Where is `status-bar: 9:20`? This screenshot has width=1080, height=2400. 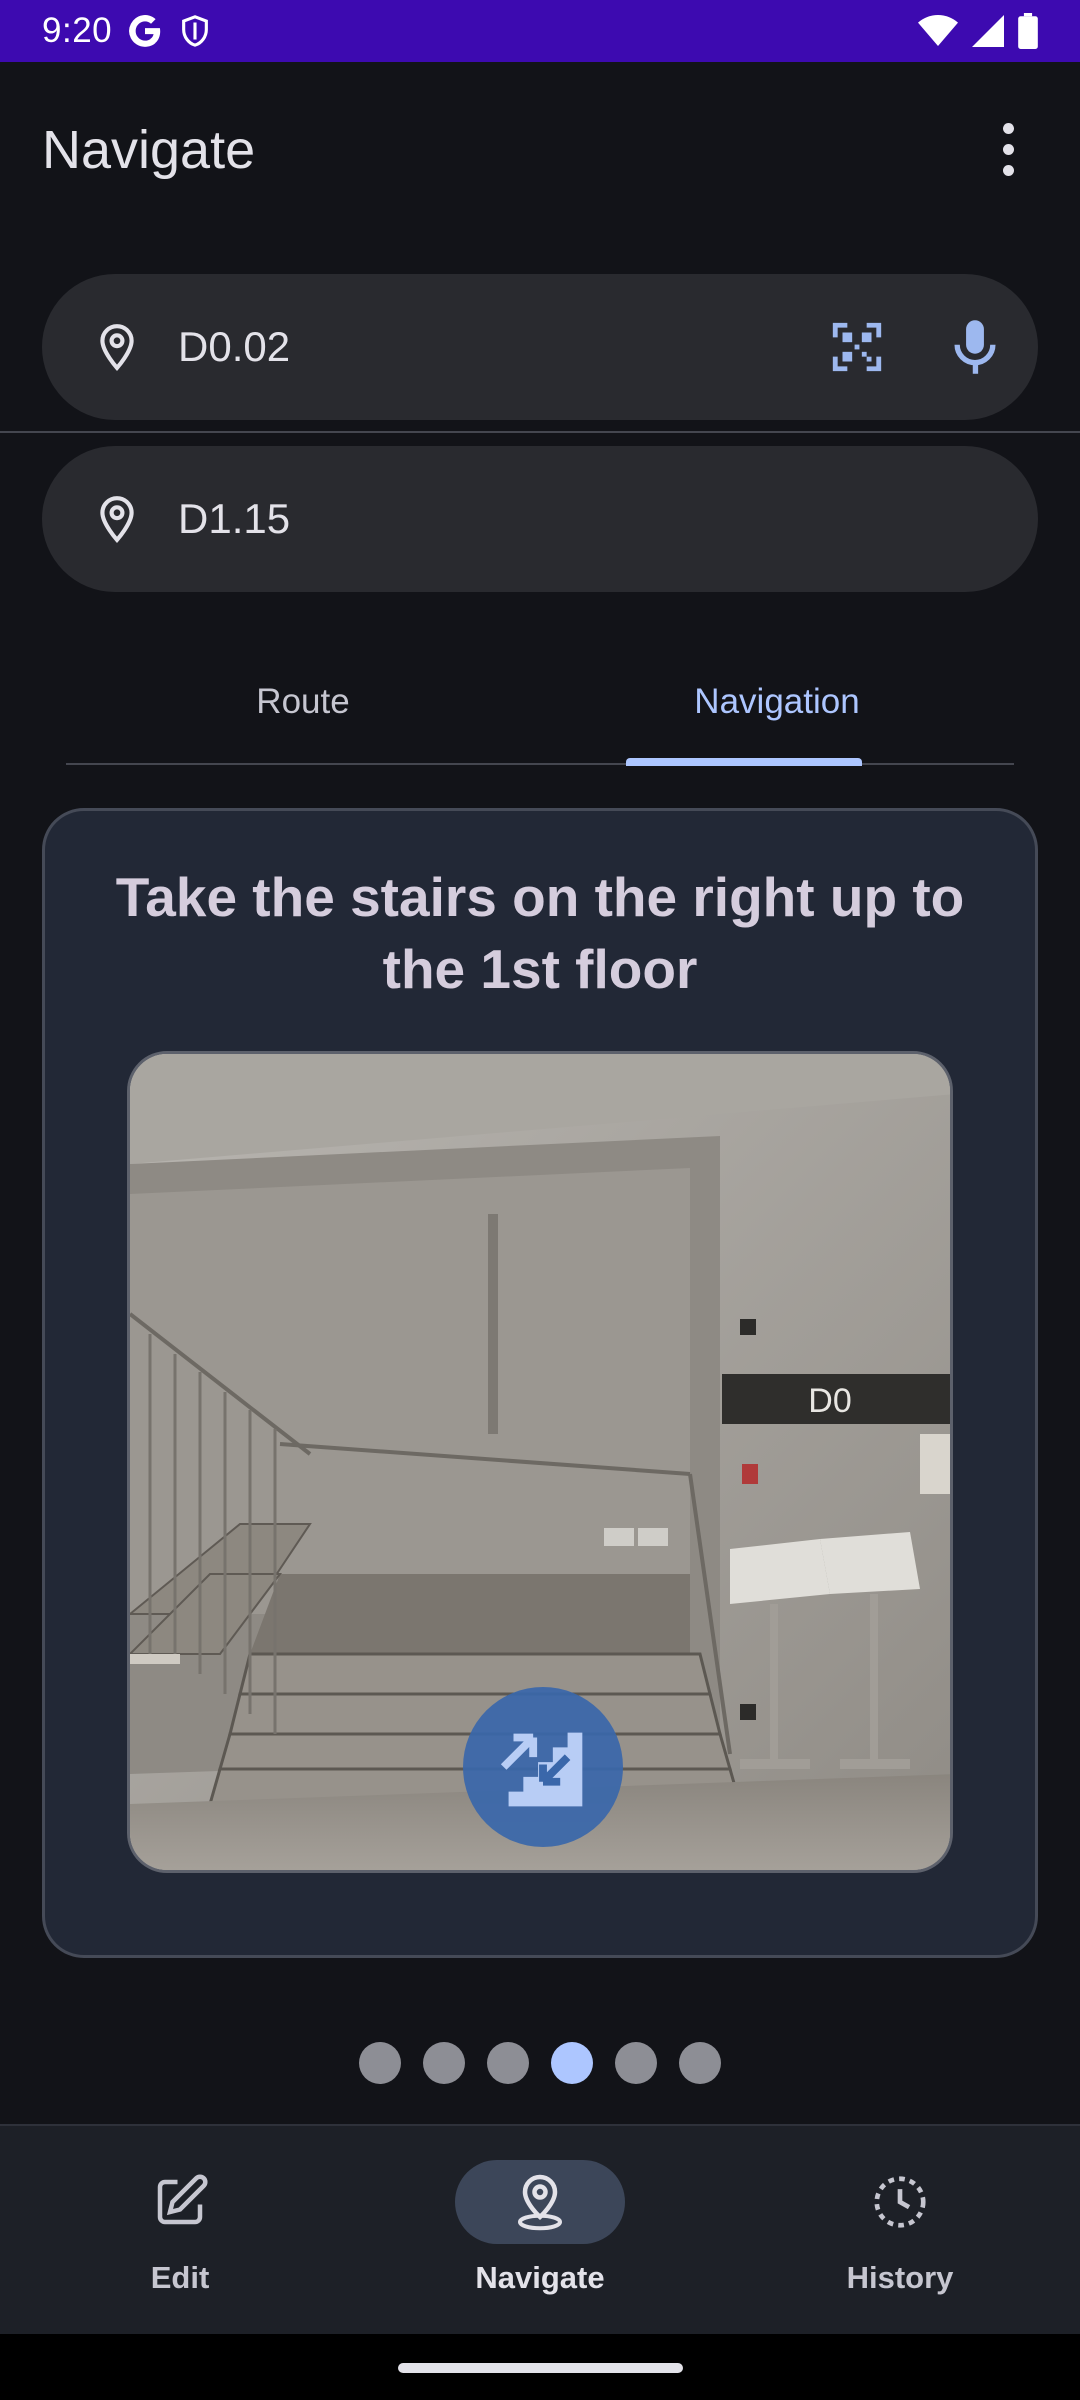
status-bar: 9:20 is located at coordinates (540, 31).